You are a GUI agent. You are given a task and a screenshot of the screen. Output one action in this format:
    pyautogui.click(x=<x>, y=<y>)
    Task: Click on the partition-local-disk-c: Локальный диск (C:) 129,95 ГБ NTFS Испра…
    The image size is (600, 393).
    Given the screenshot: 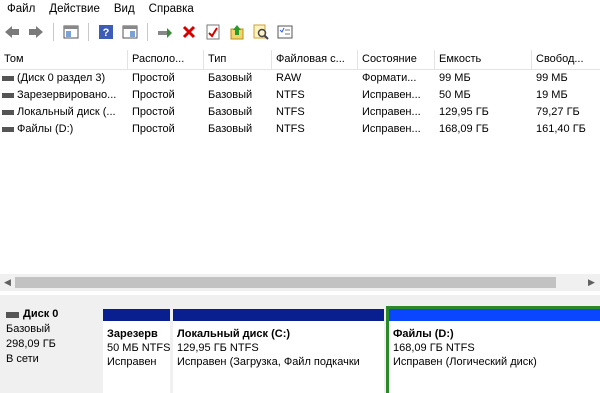 What is the action you would take?
    pyautogui.click(x=278, y=351)
    